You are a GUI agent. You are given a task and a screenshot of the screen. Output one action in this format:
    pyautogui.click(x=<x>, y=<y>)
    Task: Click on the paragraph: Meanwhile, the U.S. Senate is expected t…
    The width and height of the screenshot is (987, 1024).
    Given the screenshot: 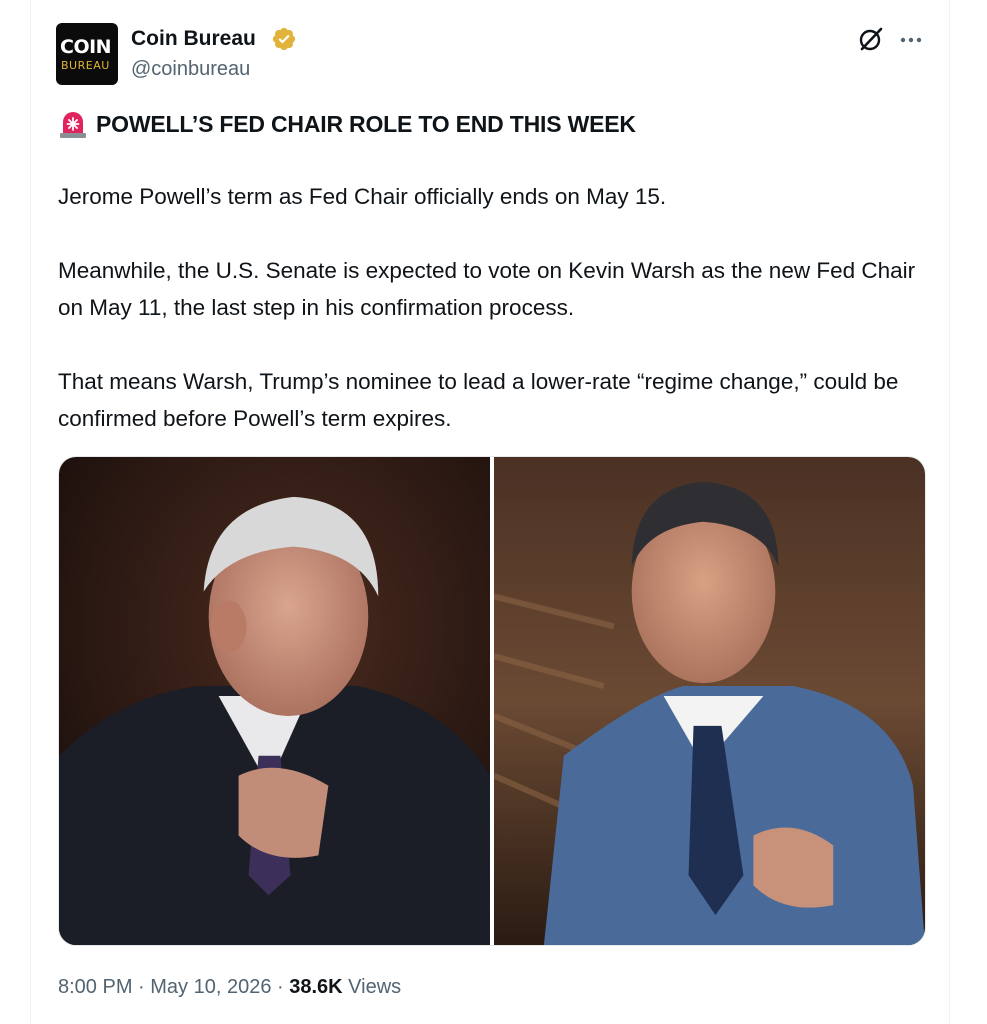 What is the action you would take?
    pyautogui.click(x=487, y=289)
    